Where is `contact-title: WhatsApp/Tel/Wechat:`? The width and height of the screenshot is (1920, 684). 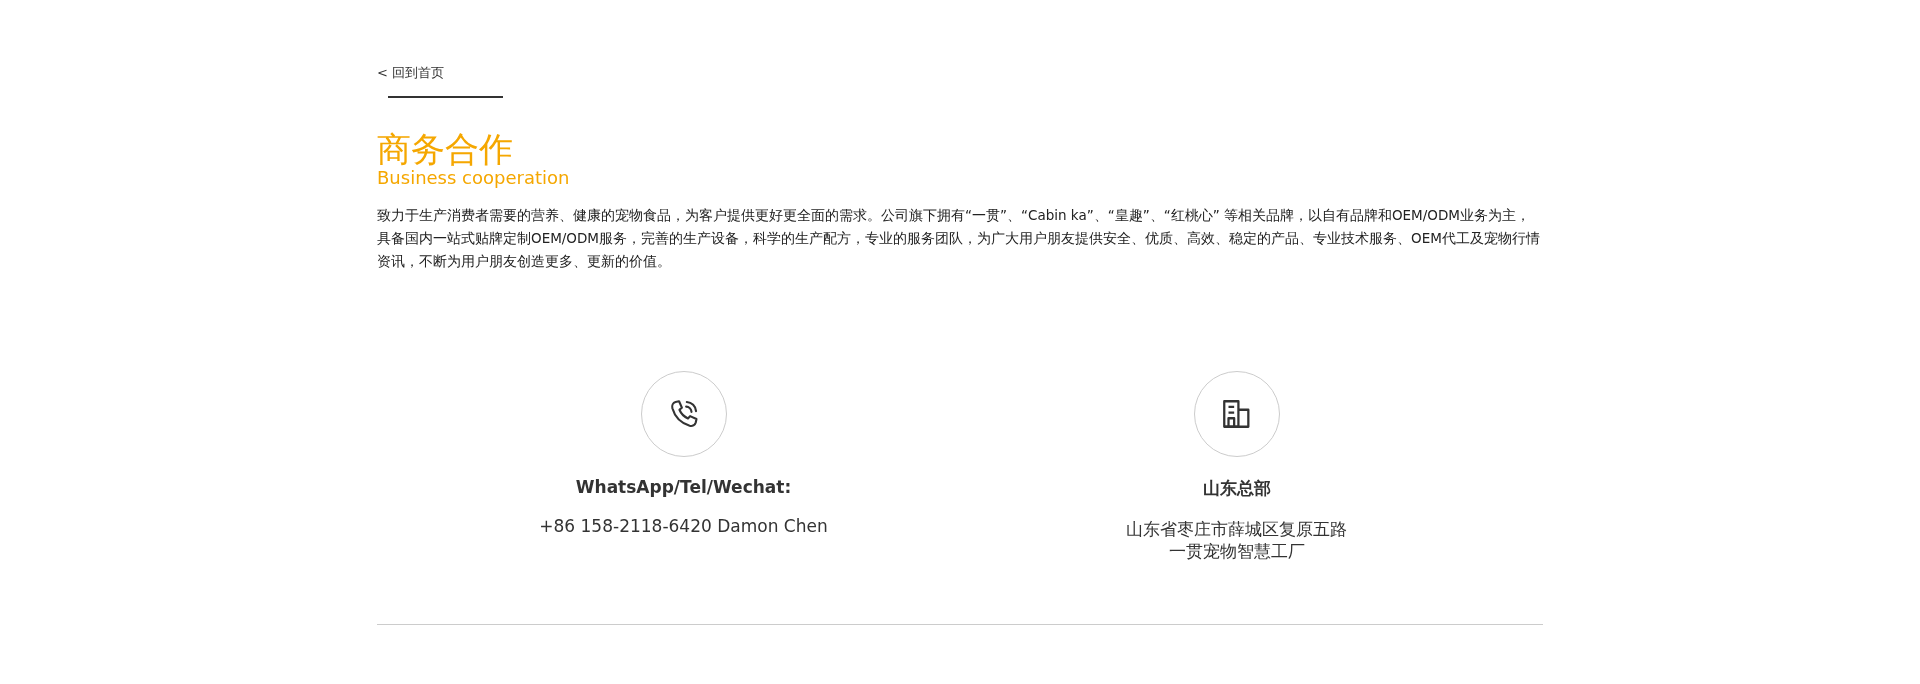 contact-title: WhatsApp/Tel/Wechat: is located at coordinates (683, 487).